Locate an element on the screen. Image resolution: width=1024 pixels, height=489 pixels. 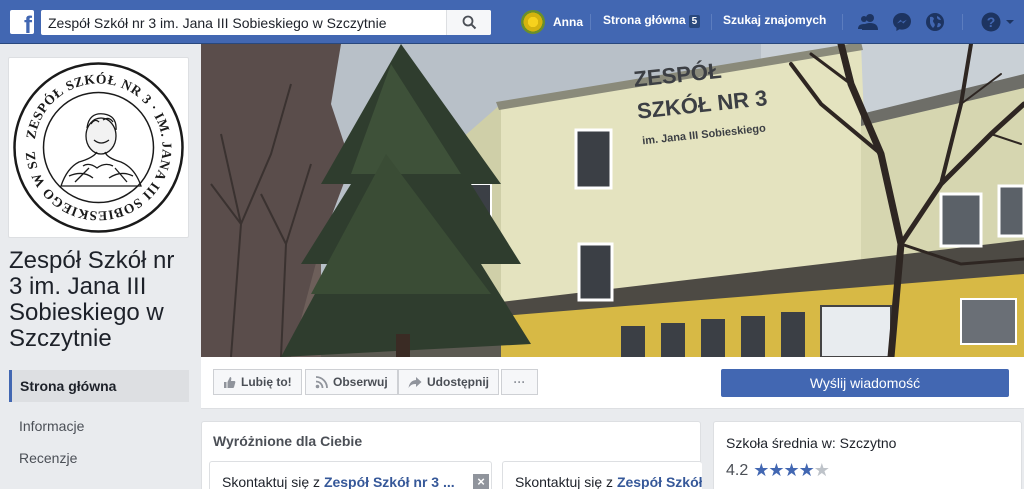
like-button: Lubię to! is located at coordinates (257, 382).